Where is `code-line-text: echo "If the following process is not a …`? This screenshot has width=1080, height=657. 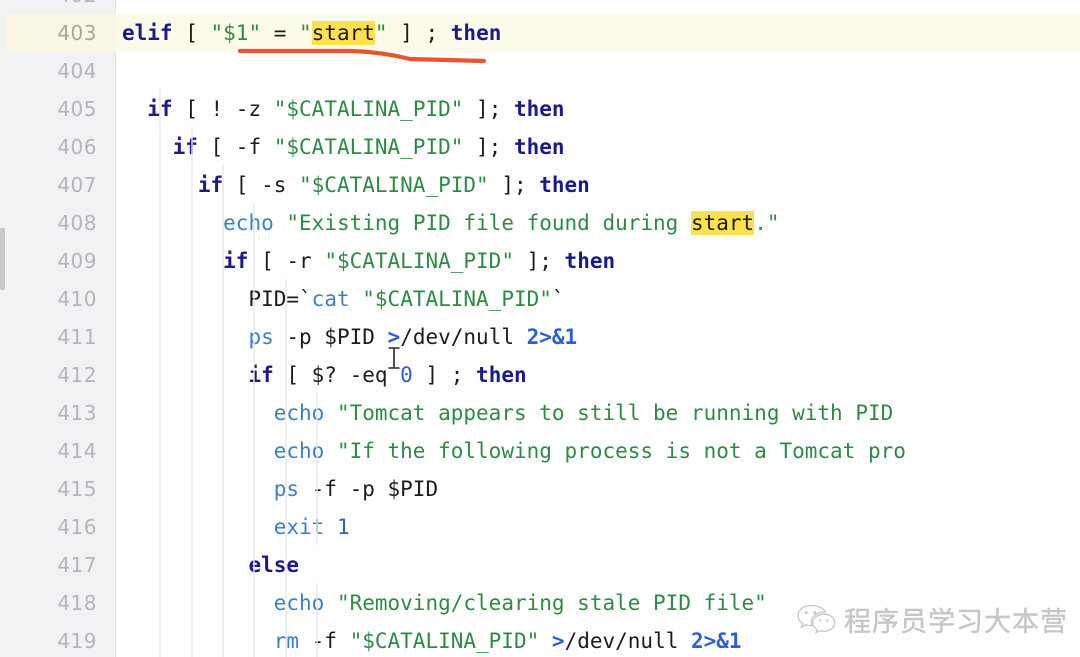 code-line-text: echo "If the following process is not a … is located at coordinates (514, 451).